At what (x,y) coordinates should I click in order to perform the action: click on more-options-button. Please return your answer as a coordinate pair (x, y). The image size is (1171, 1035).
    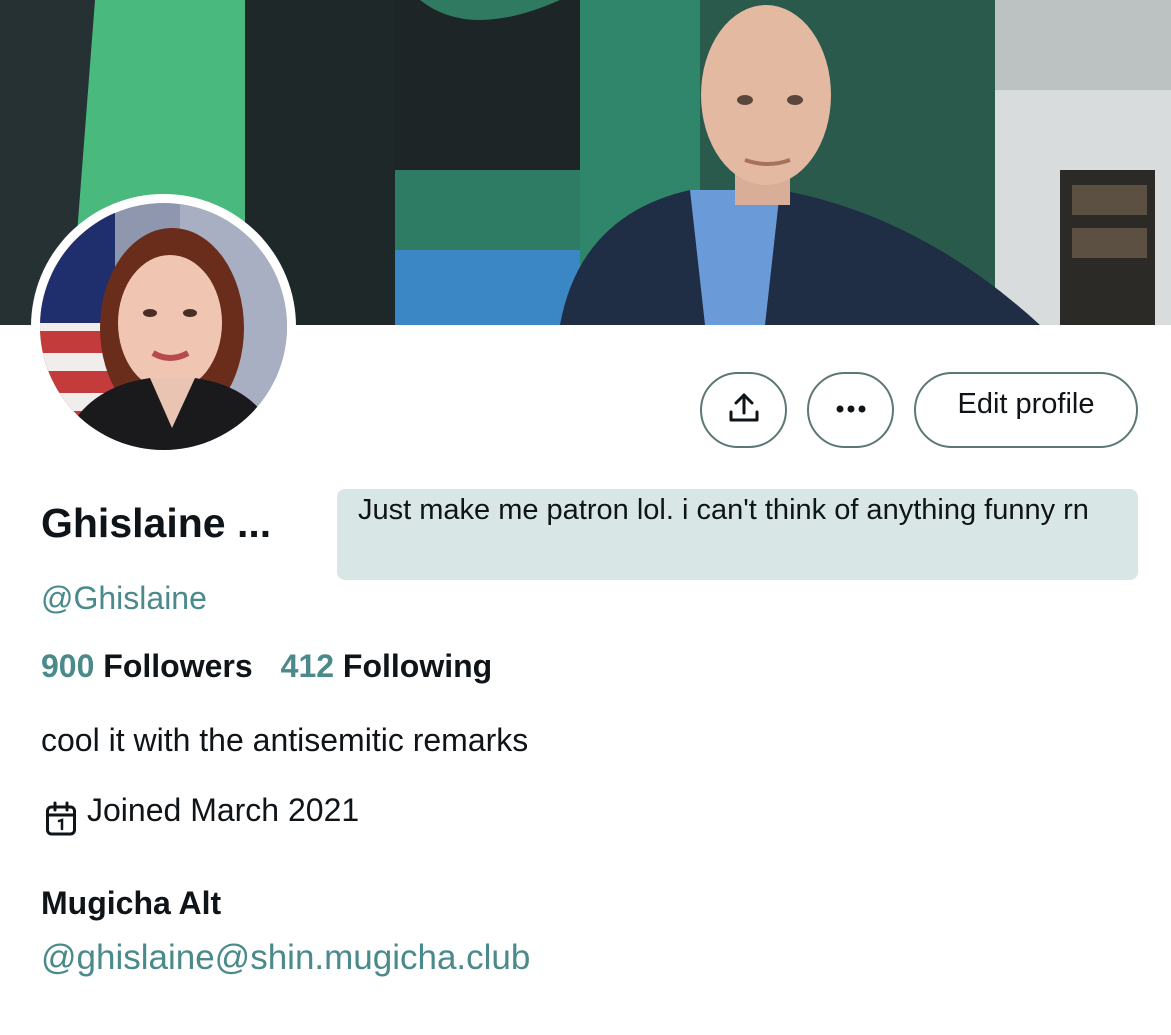
    Looking at the image, I should click on (850, 410).